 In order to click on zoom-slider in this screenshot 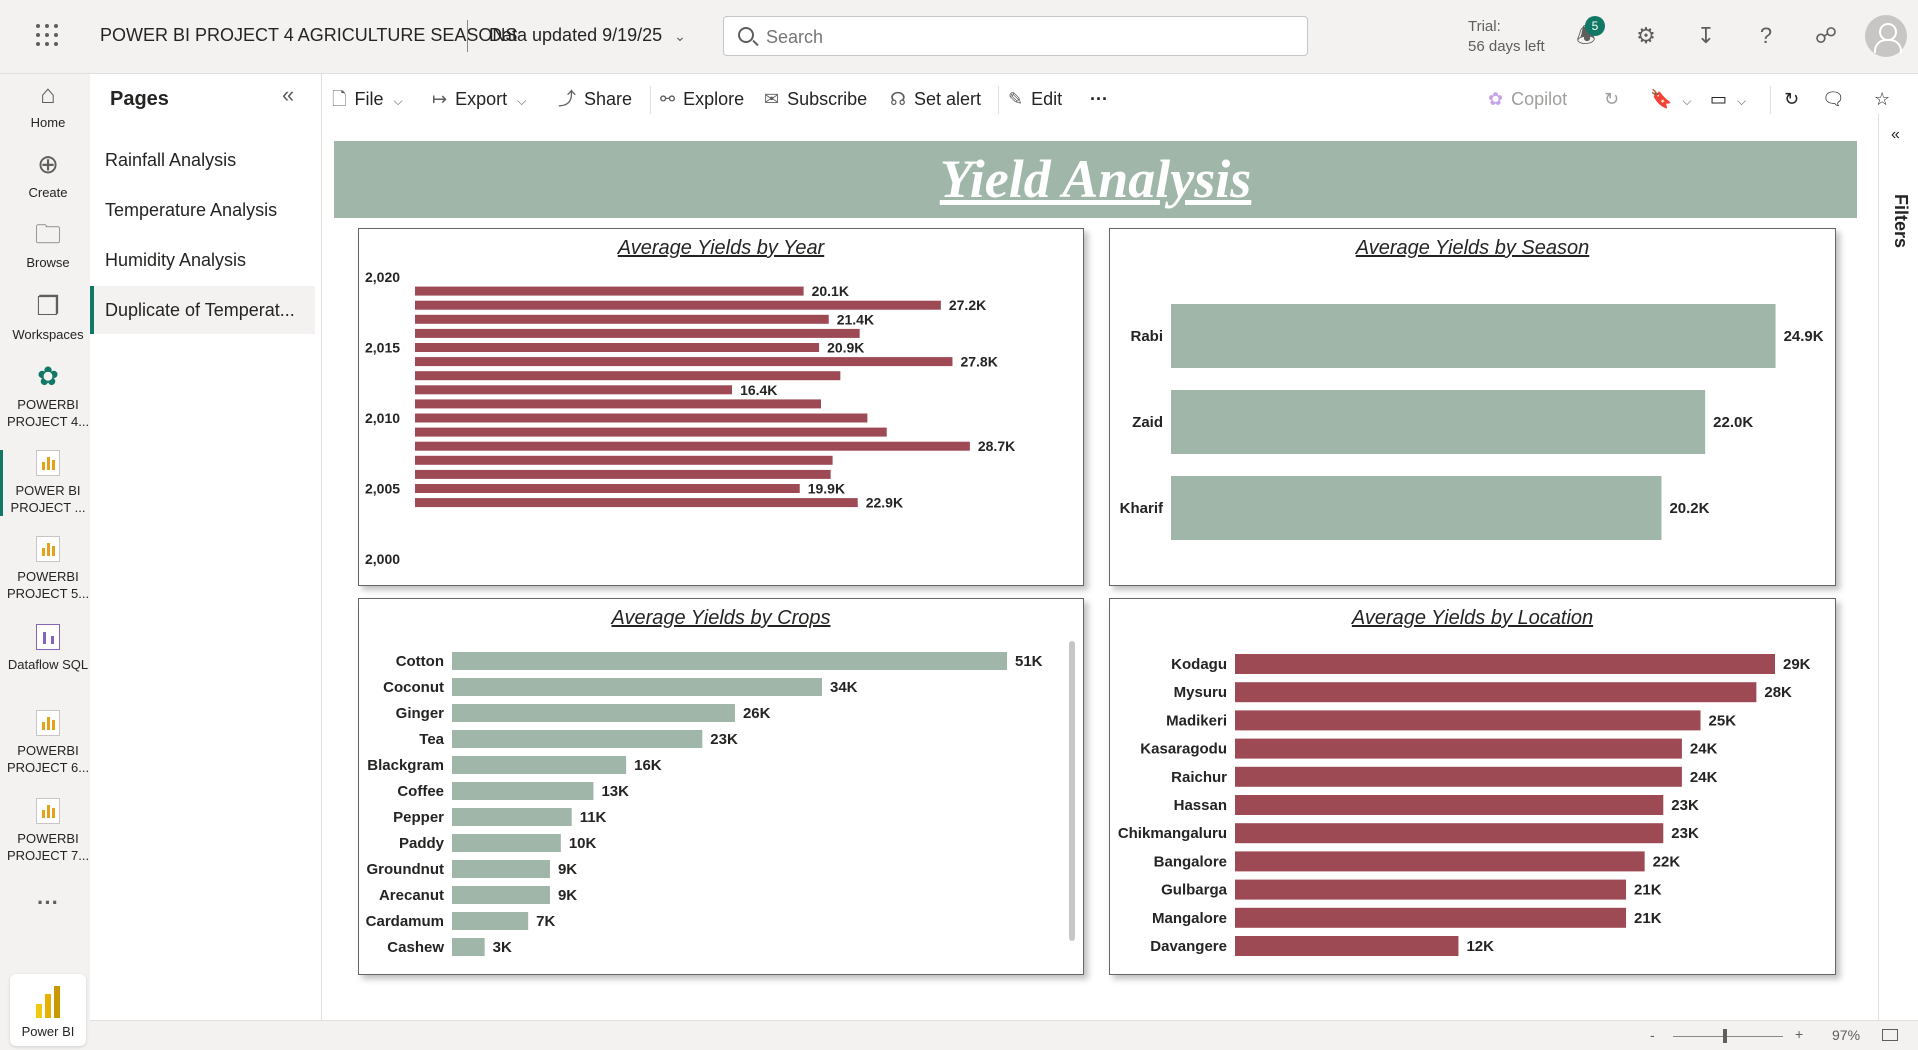, I will do `click(1728, 1036)`.